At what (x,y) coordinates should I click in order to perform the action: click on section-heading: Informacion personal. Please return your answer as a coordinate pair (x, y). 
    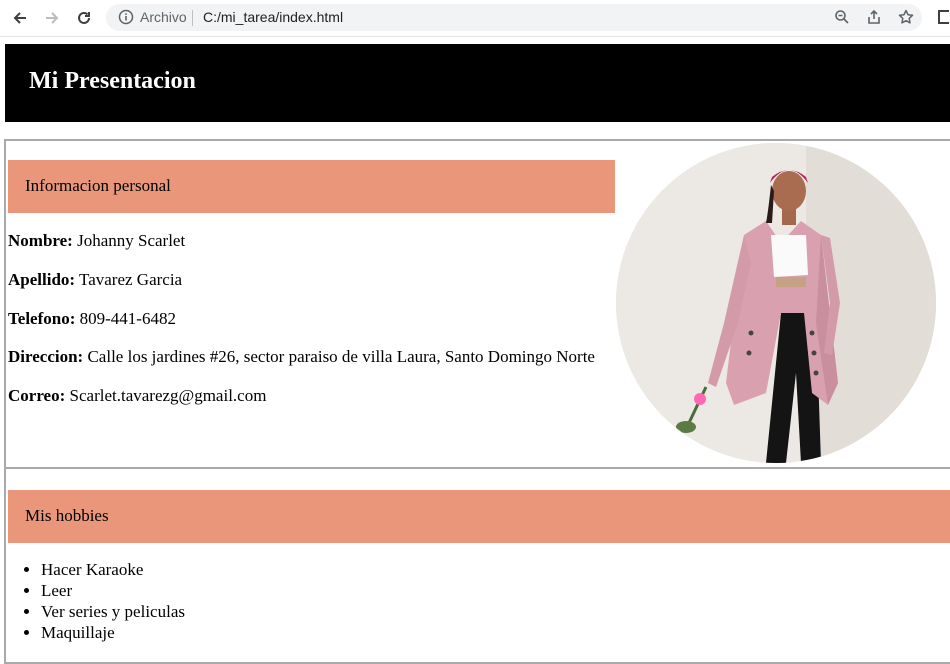
    Looking at the image, I should click on (98, 185).